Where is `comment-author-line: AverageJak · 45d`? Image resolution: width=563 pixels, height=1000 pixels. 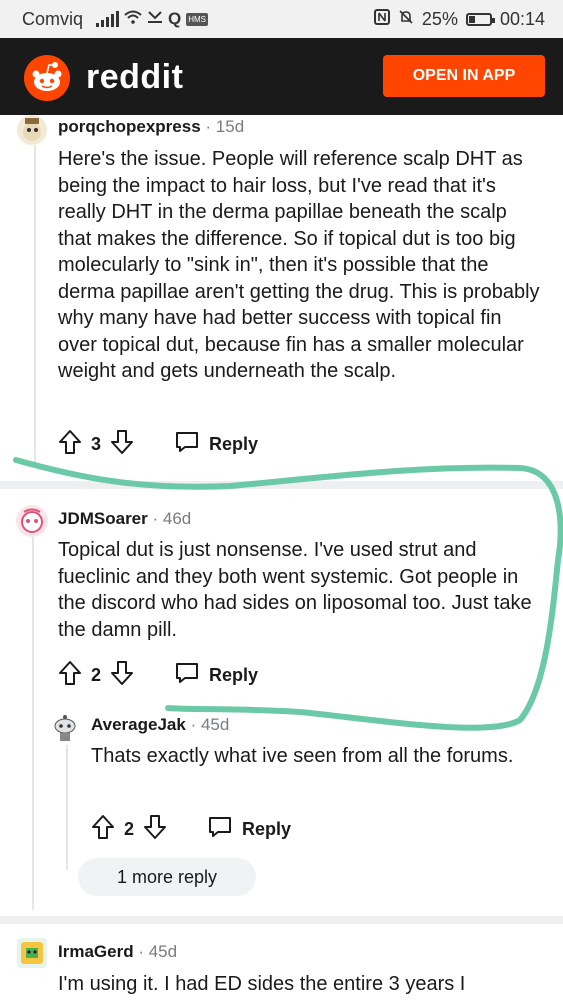 comment-author-line: AverageJak · 45d is located at coordinates (160, 725).